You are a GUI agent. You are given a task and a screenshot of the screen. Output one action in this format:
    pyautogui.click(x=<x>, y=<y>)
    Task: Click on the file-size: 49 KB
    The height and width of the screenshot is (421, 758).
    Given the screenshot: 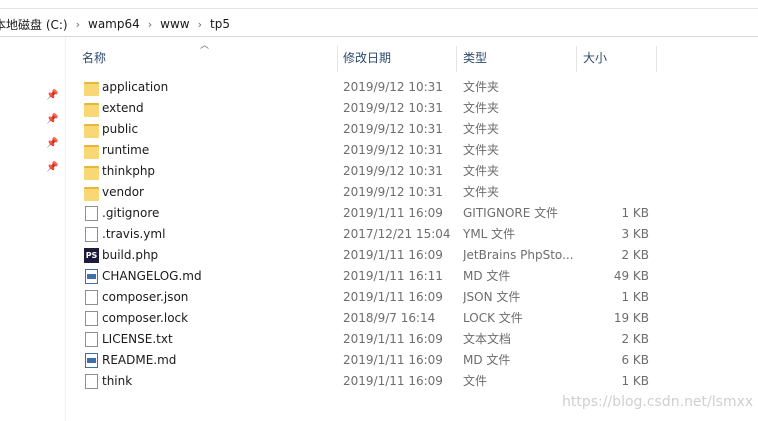 What is the action you would take?
    pyautogui.click(x=631, y=276)
    